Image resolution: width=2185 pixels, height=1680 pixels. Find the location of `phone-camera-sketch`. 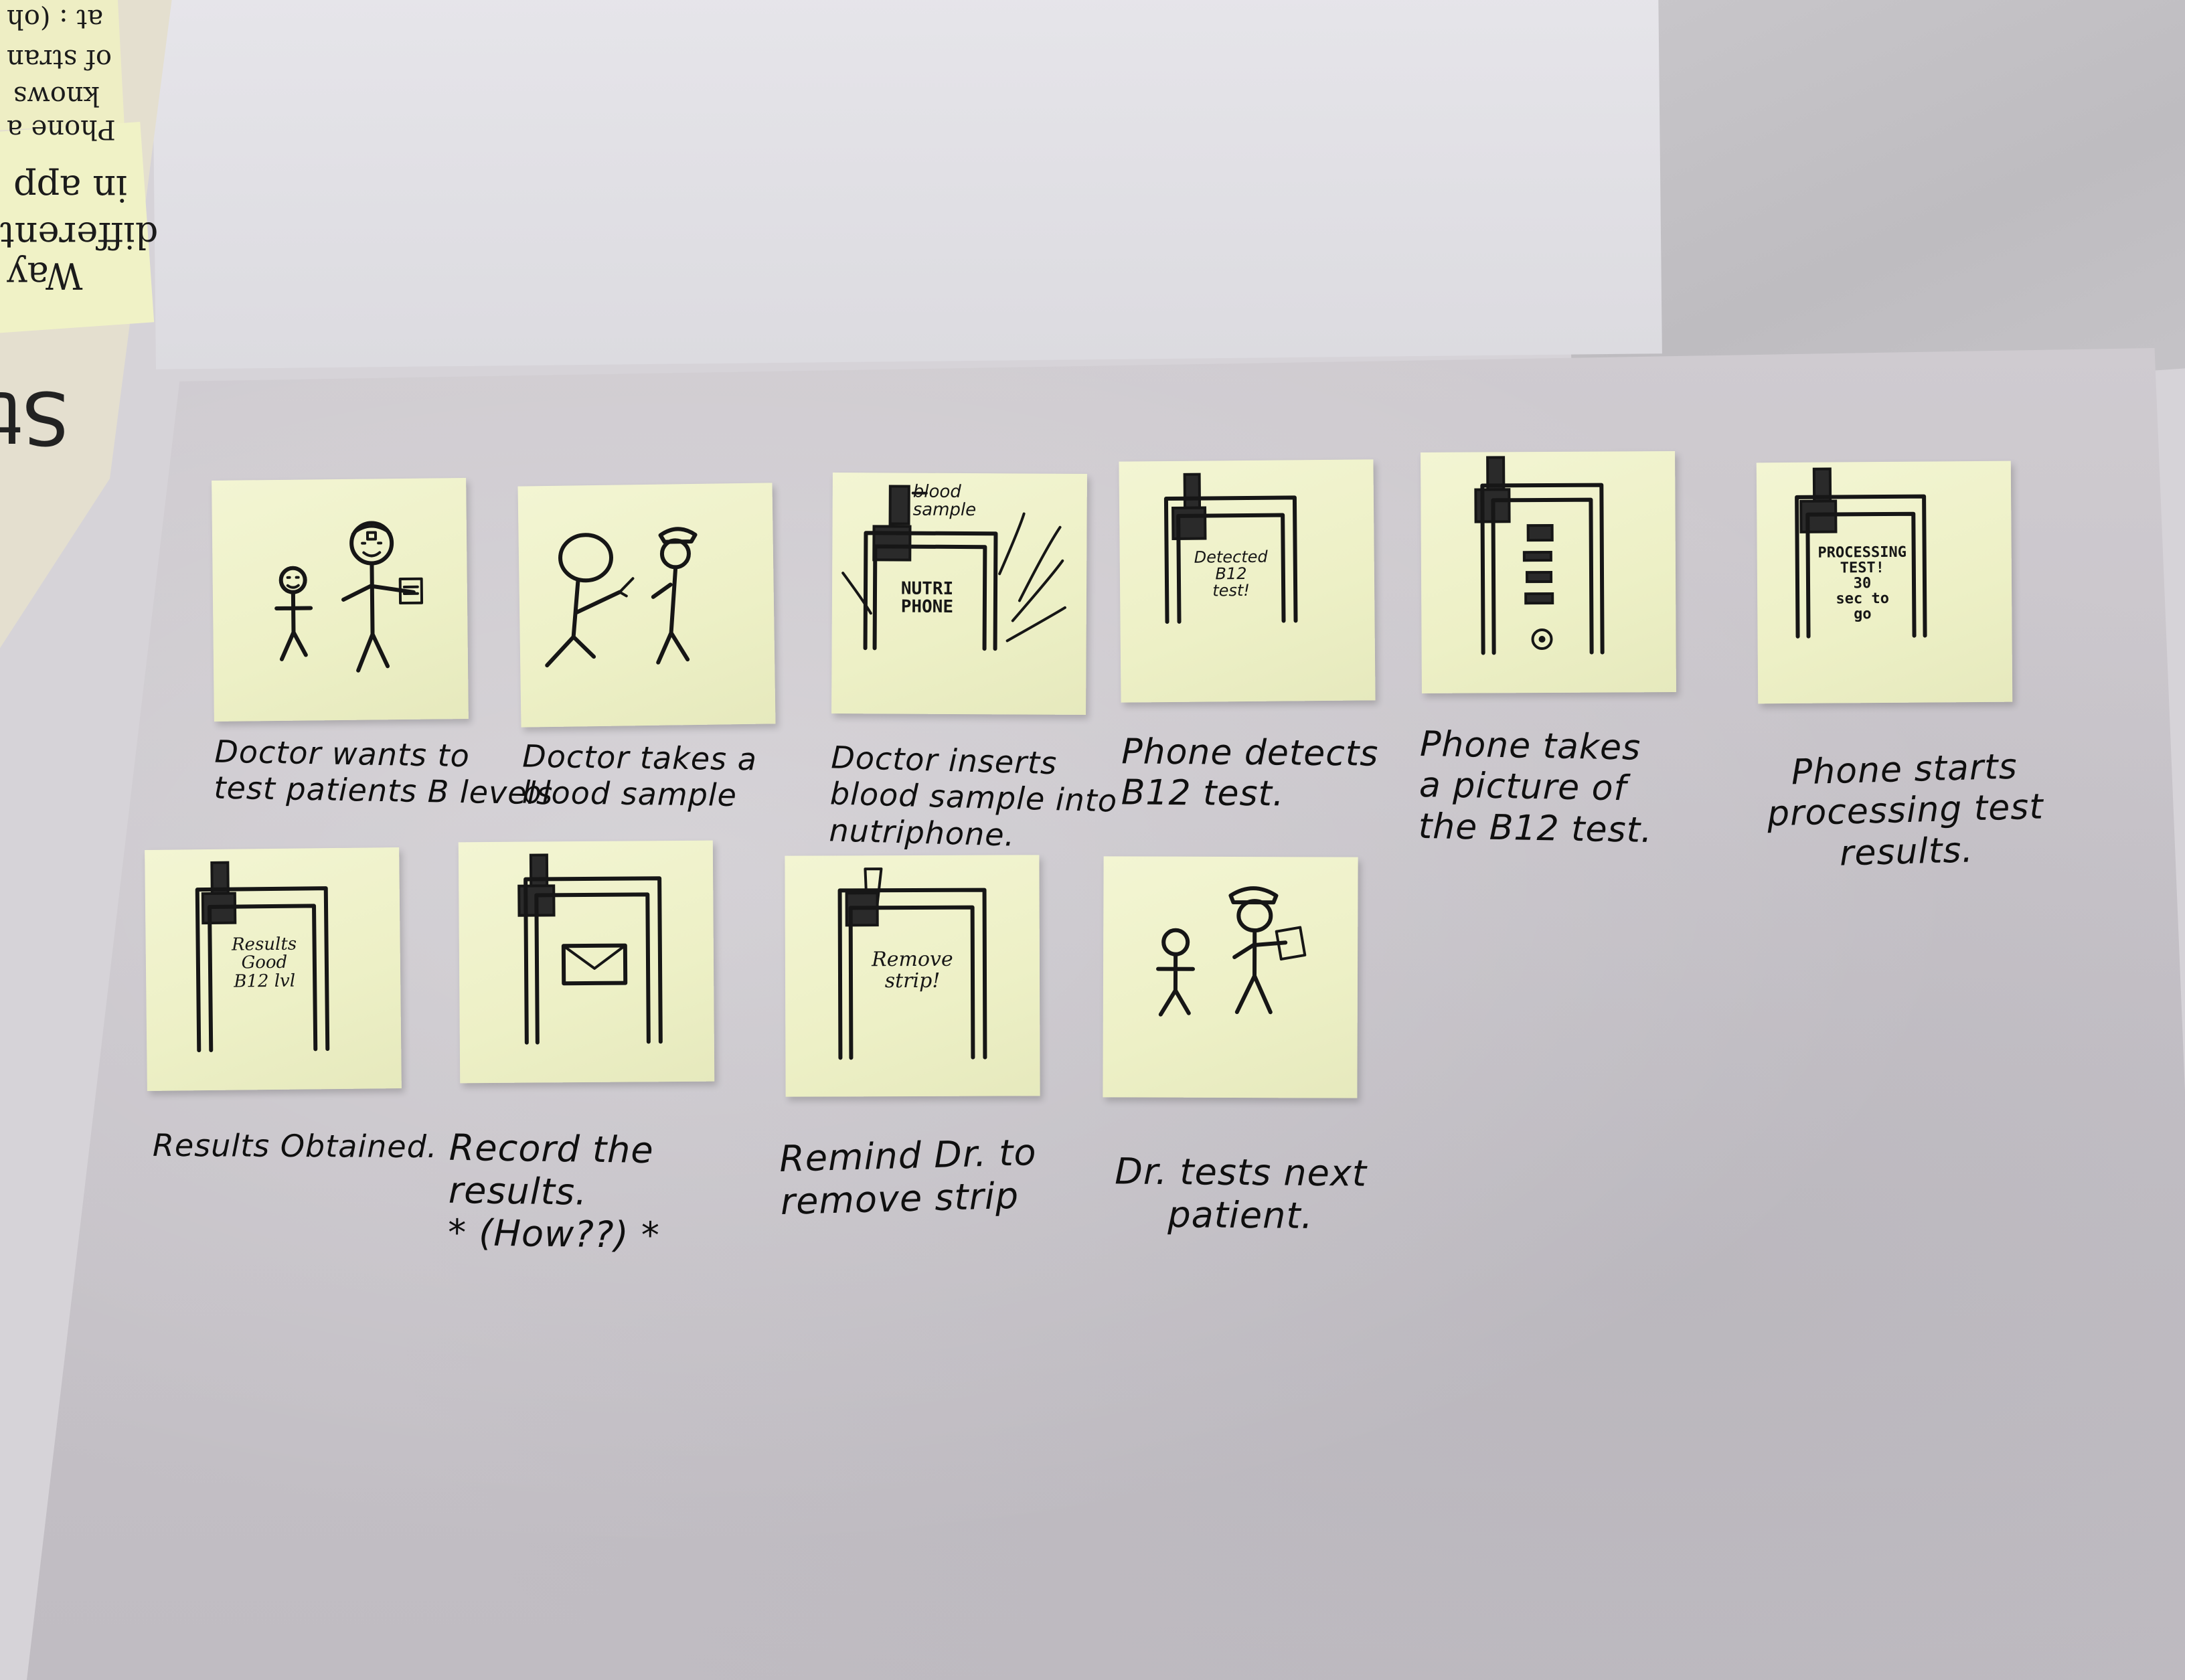

phone-camera-sketch is located at coordinates (1539, 555).